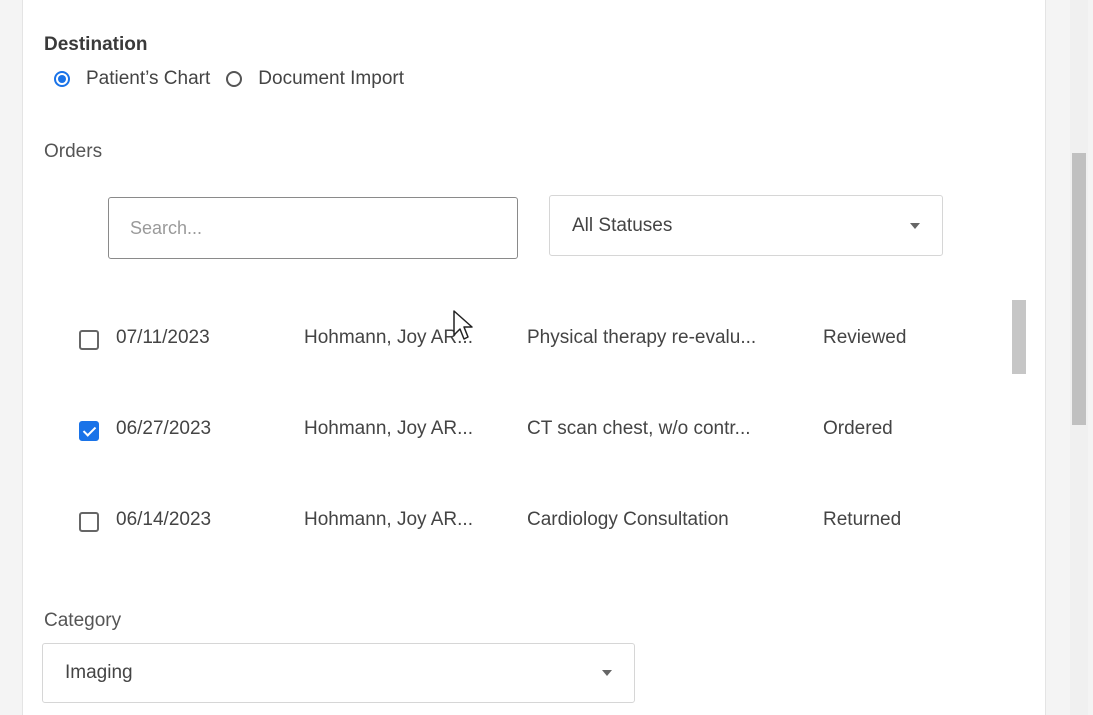 Image resolution: width=1093 pixels, height=715 pixels. What do you see at coordinates (1079, 289) in the screenshot?
I see `page-scrollbar-thumb` at bounding box center [1079, 289].